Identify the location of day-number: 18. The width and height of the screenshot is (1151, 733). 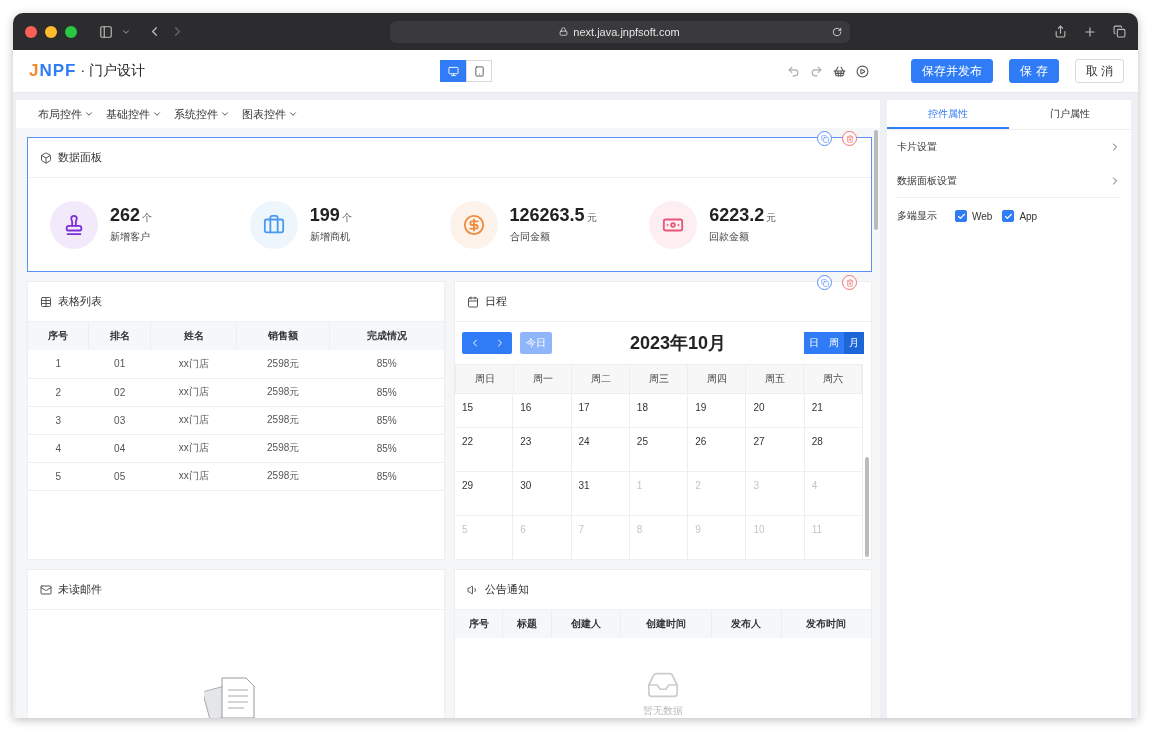
(642, 407).